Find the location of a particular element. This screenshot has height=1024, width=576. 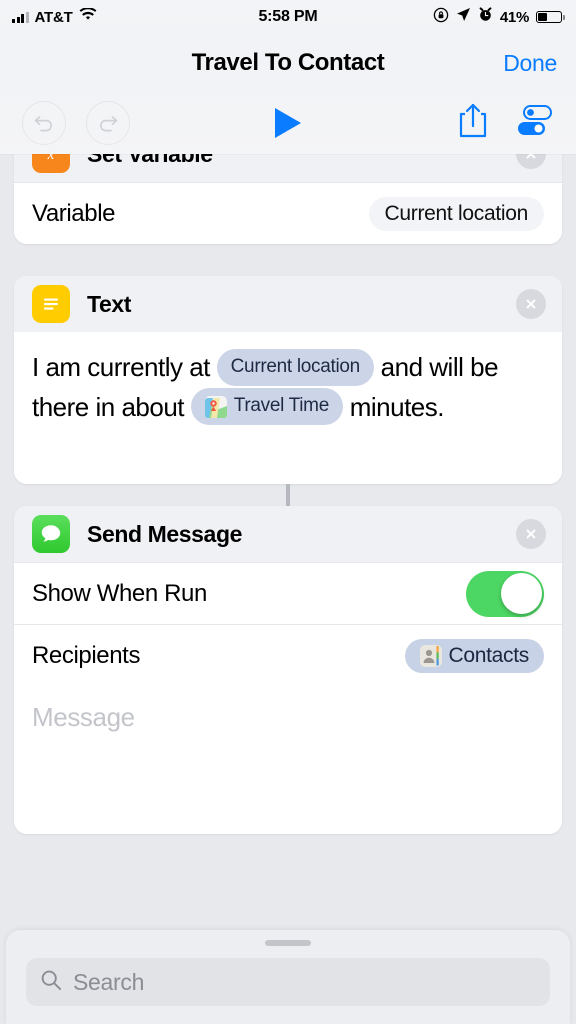

share-icon is located at coordinates (473, 120).